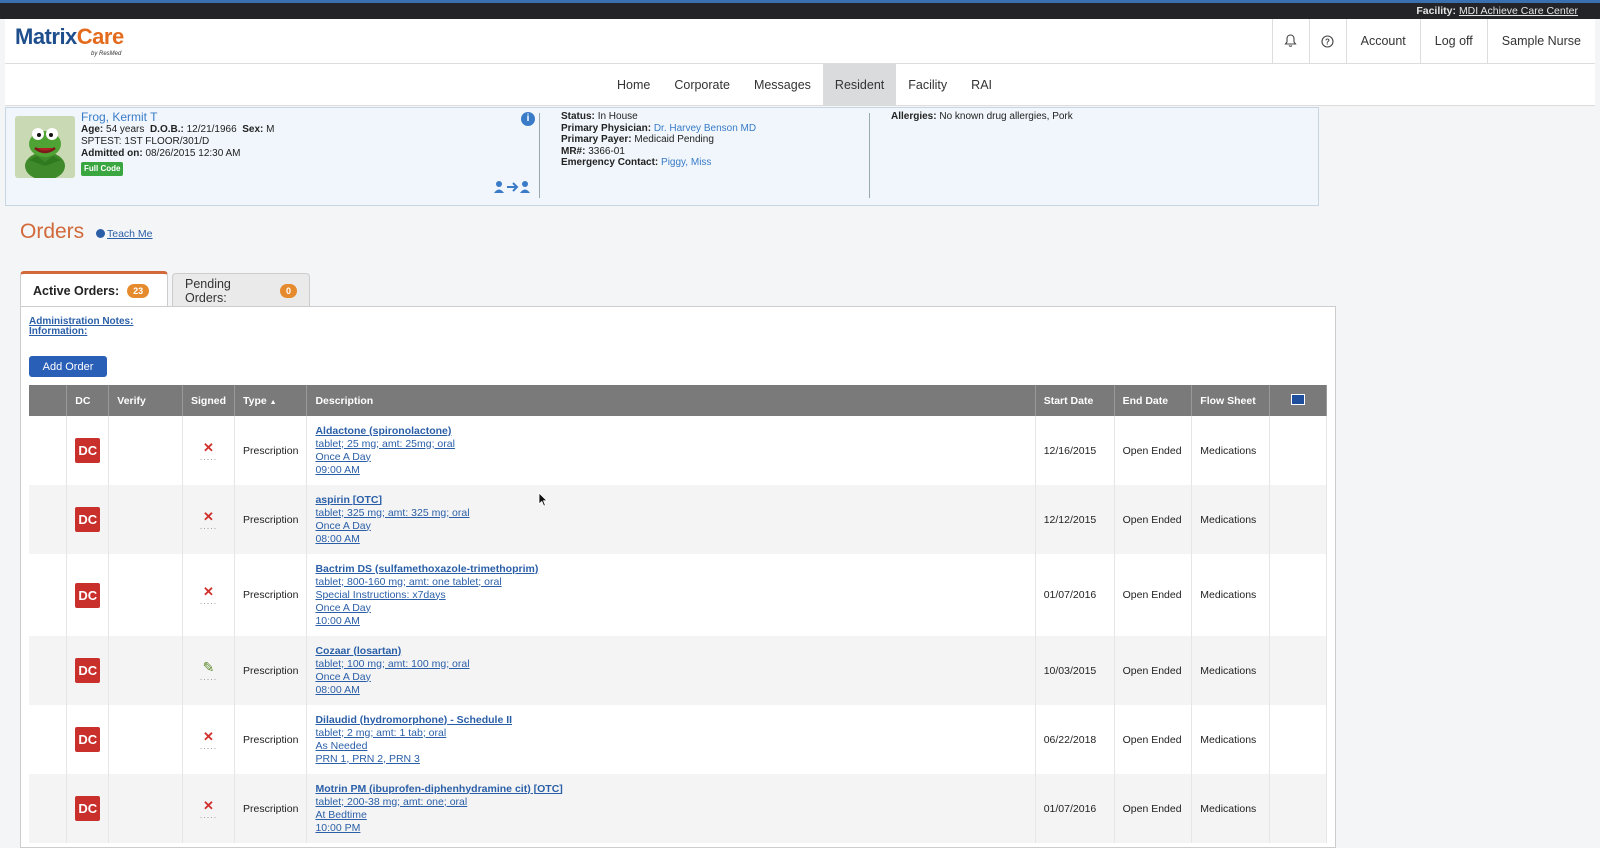 Image resolution: width=1600 pixels, height=848 pixels. Describe the element at coordinates (1453, 41) in the screenshot. I see `logoff-link: Log off` at that location.